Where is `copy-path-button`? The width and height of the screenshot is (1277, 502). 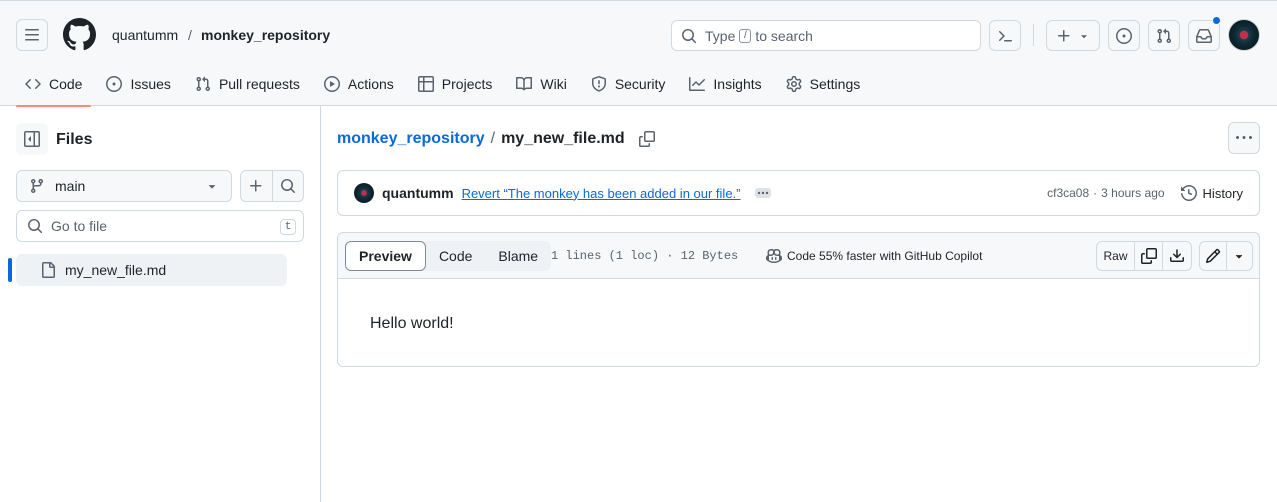 copy-path-button is located at coordinates (646, 139).